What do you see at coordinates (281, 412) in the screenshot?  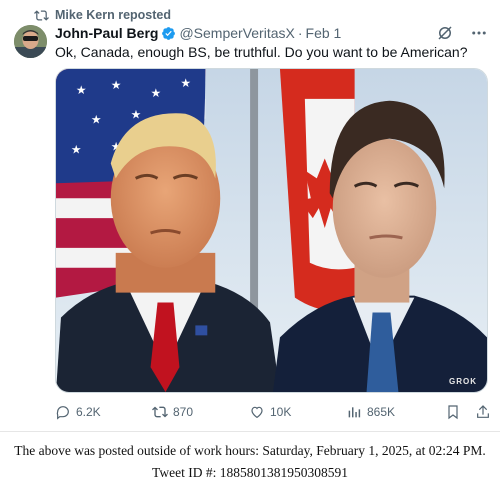 I see `like-count: 10K` at bounding box center [281, 412].